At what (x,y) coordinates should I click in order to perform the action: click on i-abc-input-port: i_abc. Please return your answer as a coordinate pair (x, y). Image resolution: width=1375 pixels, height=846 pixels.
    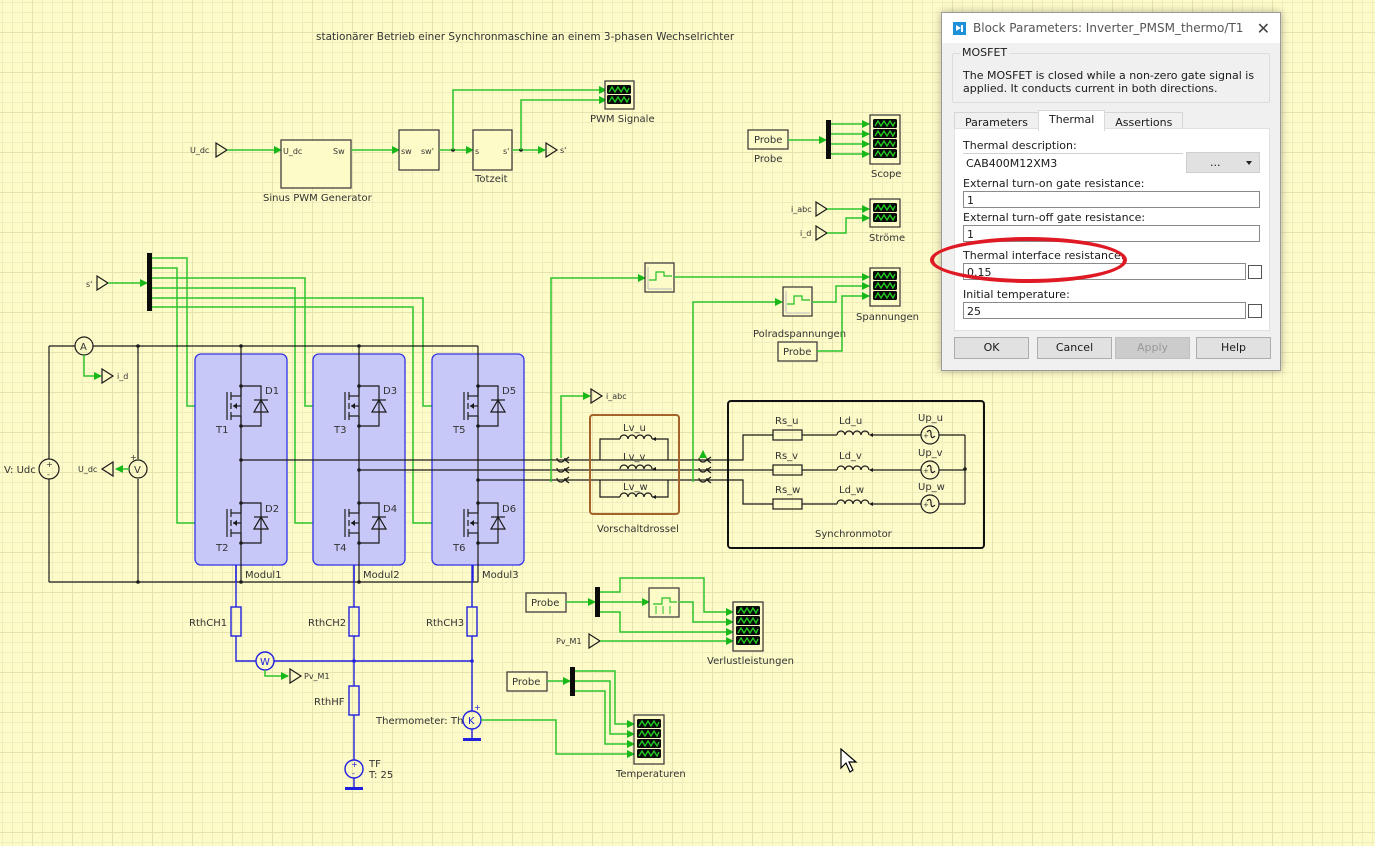
    Looking at the image, I should click on (810, 209).